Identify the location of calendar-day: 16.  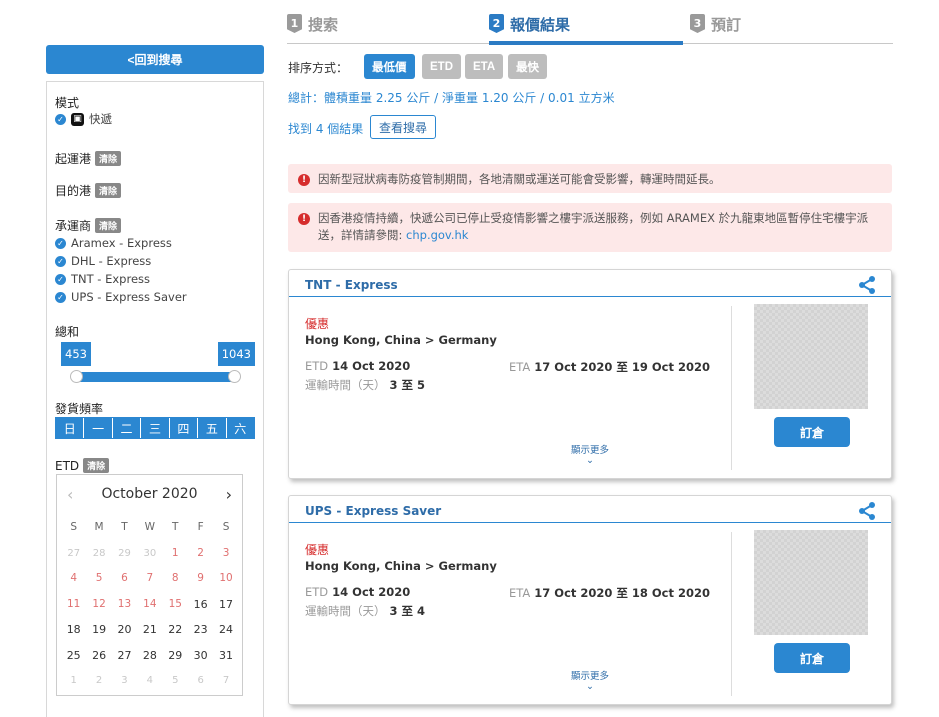
(200, 605).